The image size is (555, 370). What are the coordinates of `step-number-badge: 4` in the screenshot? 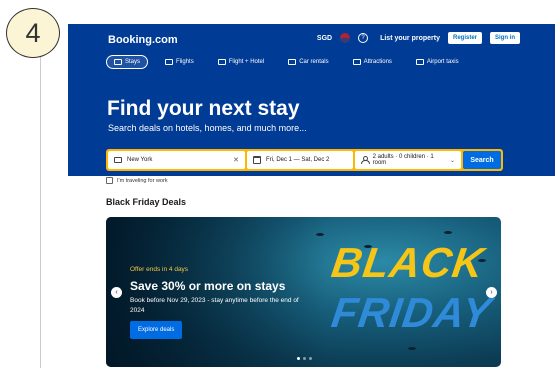 It's located at (33, 33).